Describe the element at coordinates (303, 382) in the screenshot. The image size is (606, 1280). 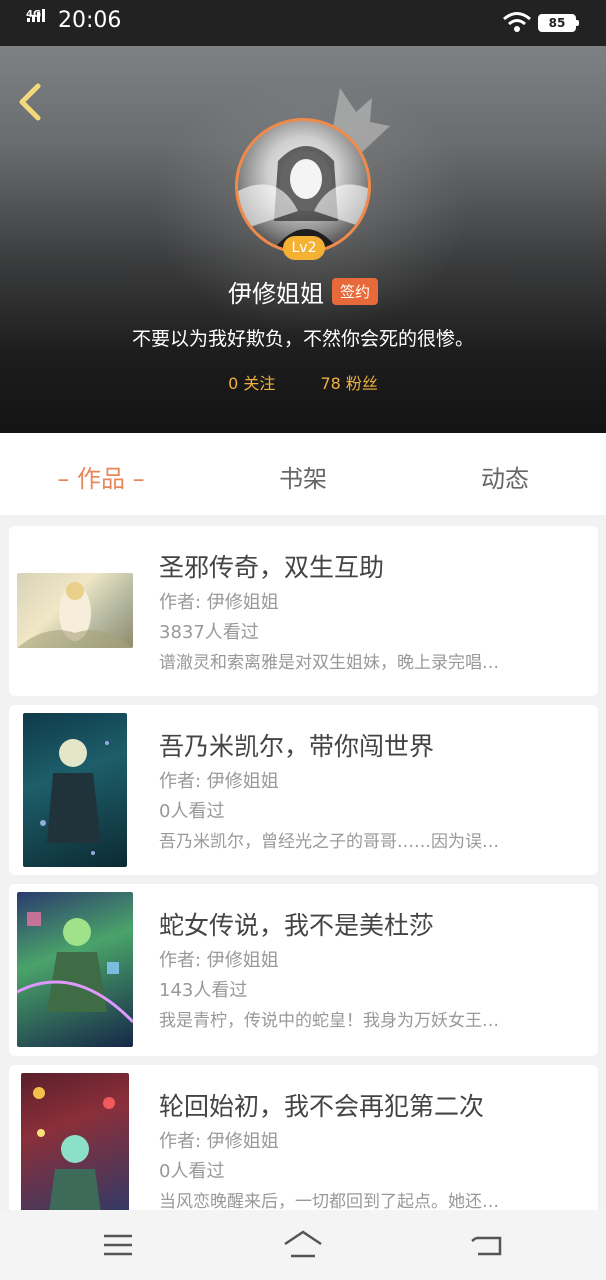
I see `follow-stats: 0 关注 78 粉丝` at that location.